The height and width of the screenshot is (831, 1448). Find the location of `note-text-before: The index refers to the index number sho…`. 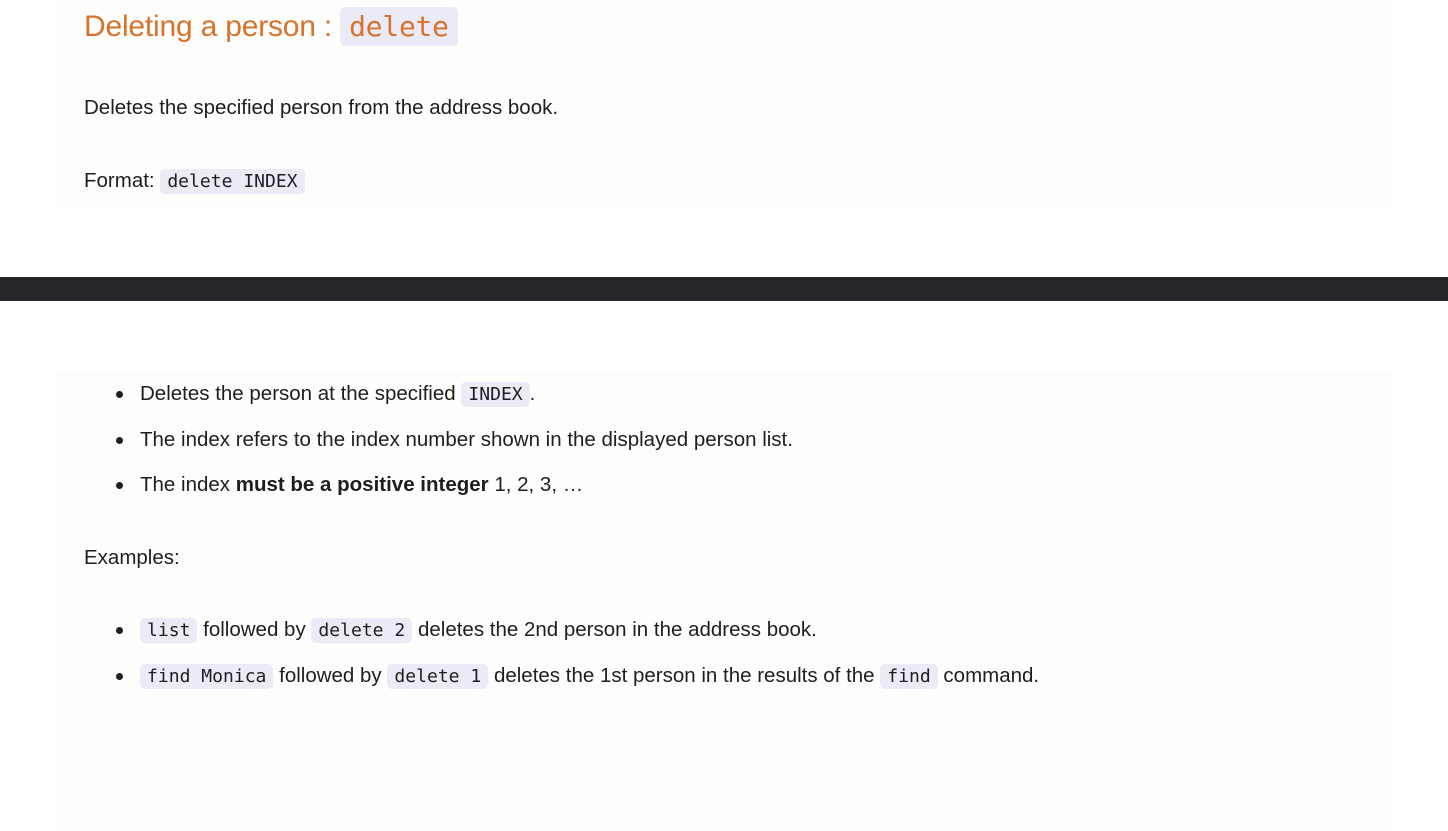

note-text-before: The index refers to the index number sho… is located at coordinates (466, 439).